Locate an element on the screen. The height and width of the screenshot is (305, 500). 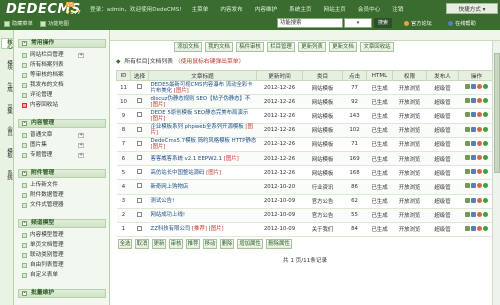
col-title: 文章标题 is located at coordinates (202, 75).